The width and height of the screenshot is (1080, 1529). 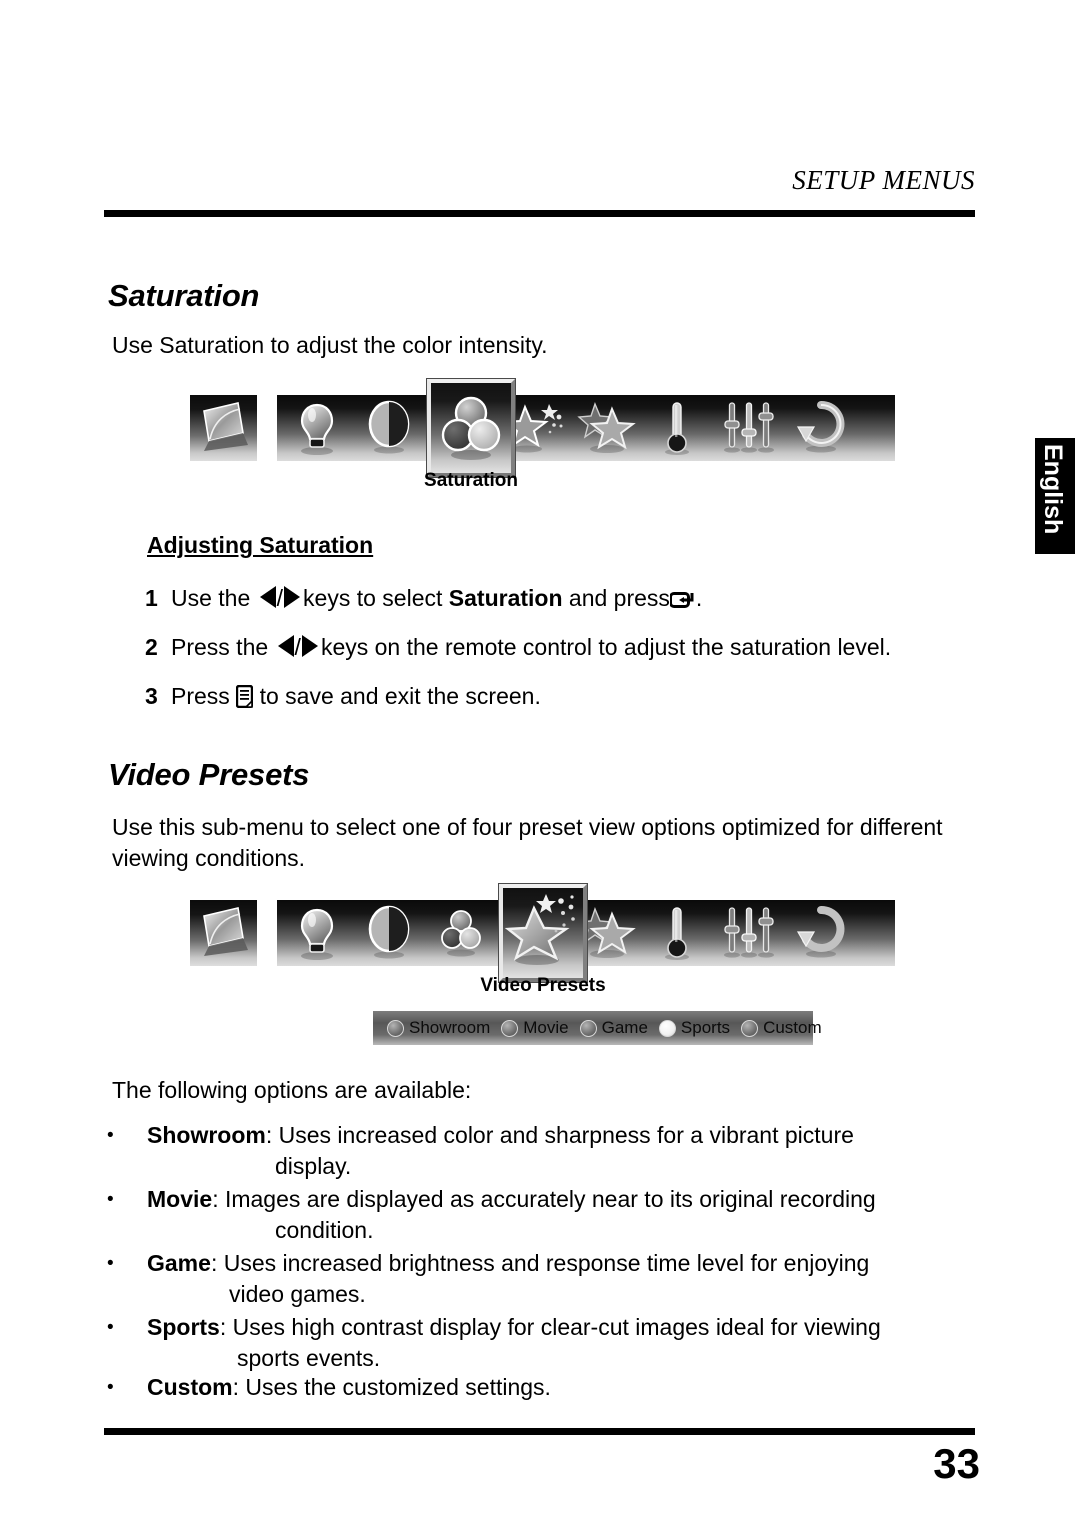 What do you see at coordinates (667, 1028) in the screenshot?
I see `radio-icon-selected` at bounding box center [667, 1028].